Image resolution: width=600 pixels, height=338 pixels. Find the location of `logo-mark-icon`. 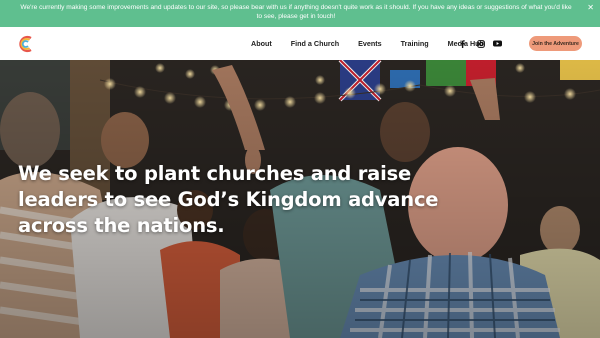

logo-mark-icon is located at coordinates (25, 44).